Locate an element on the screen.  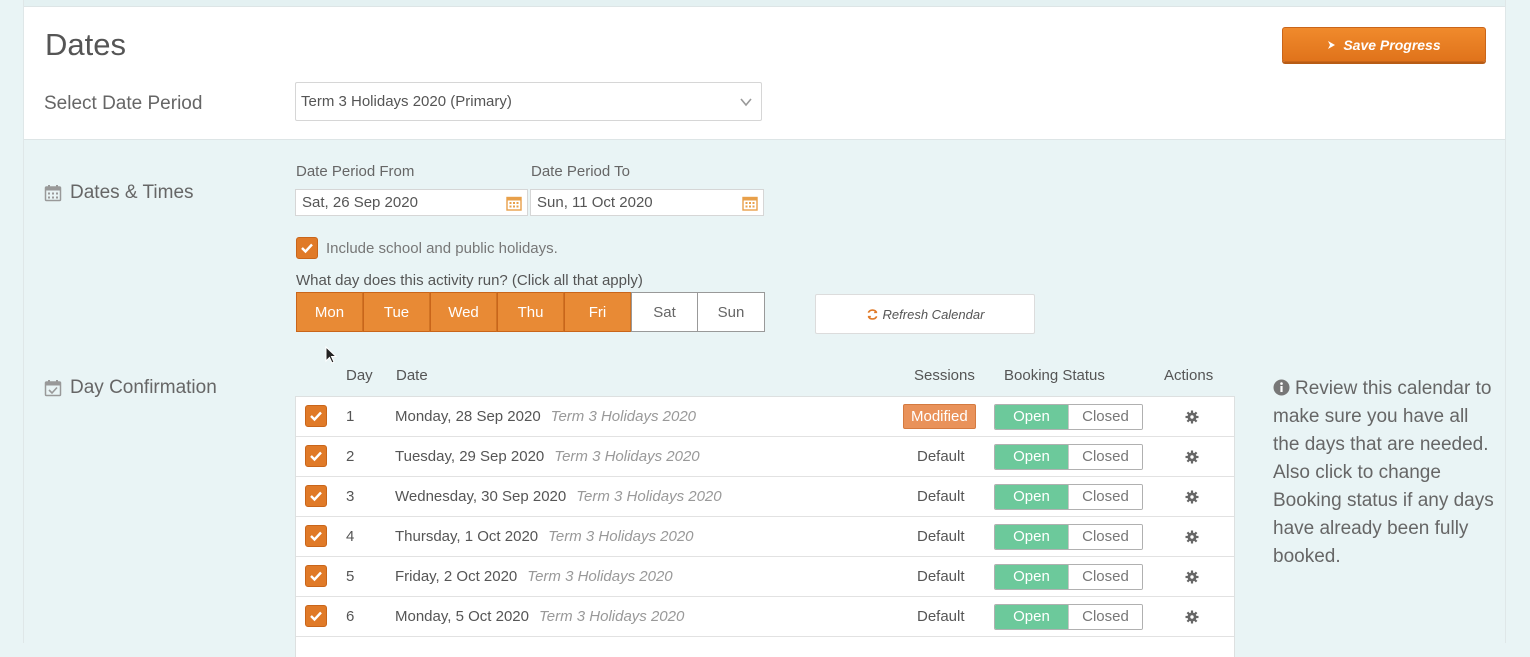
date-from-label: Date Period From is located at coordinates (355, 171).